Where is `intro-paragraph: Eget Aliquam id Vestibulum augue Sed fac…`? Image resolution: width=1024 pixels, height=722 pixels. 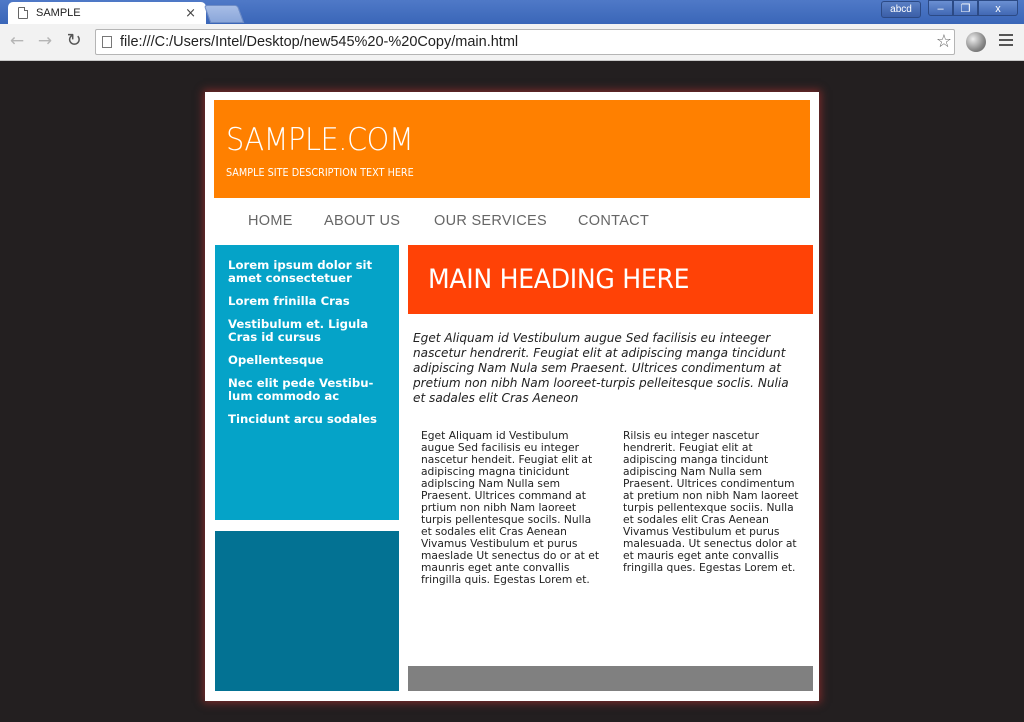
intro-paragraph: Eget Aliquam id Vestibulum augue Sed fac… is located at coordinates (601, 368).